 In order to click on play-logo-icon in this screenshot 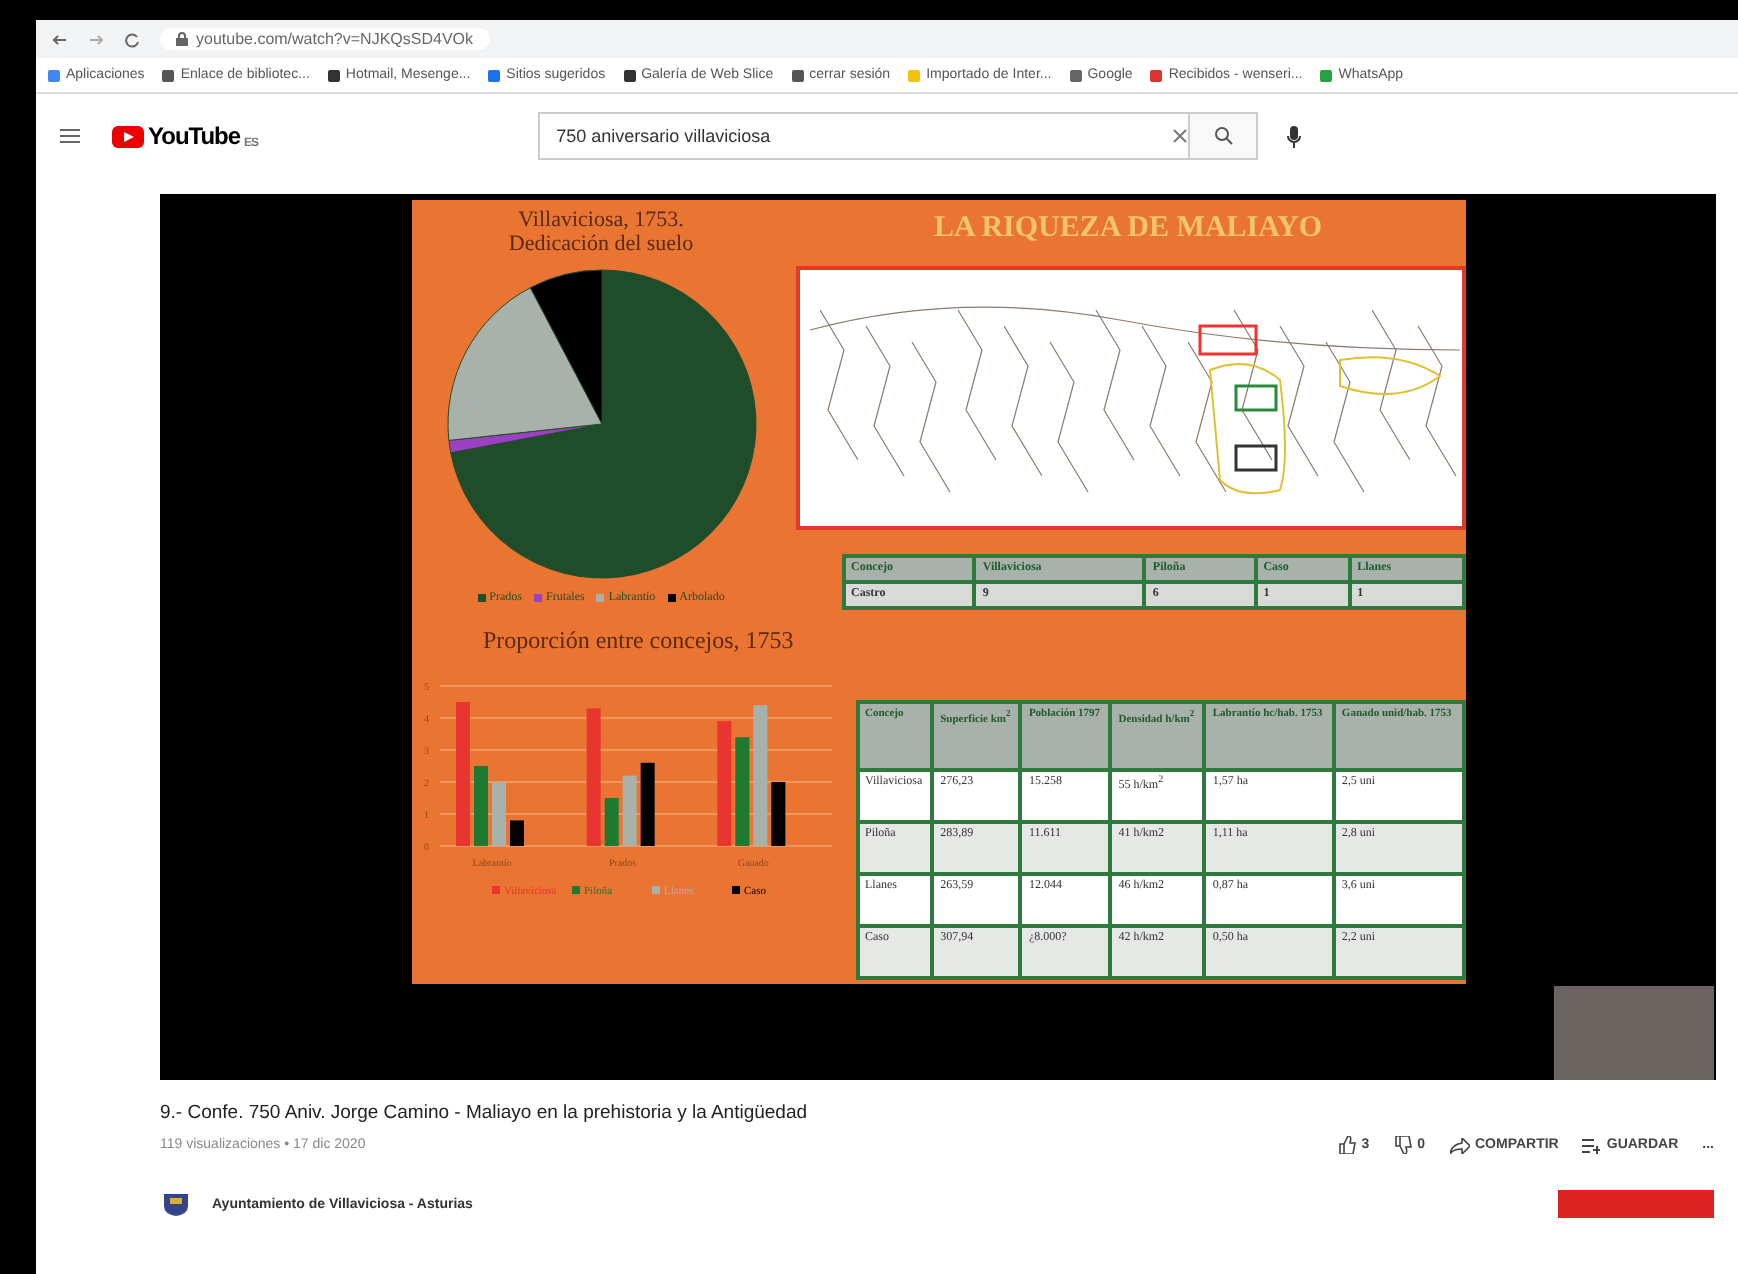, I will do `click(128, 136)`.